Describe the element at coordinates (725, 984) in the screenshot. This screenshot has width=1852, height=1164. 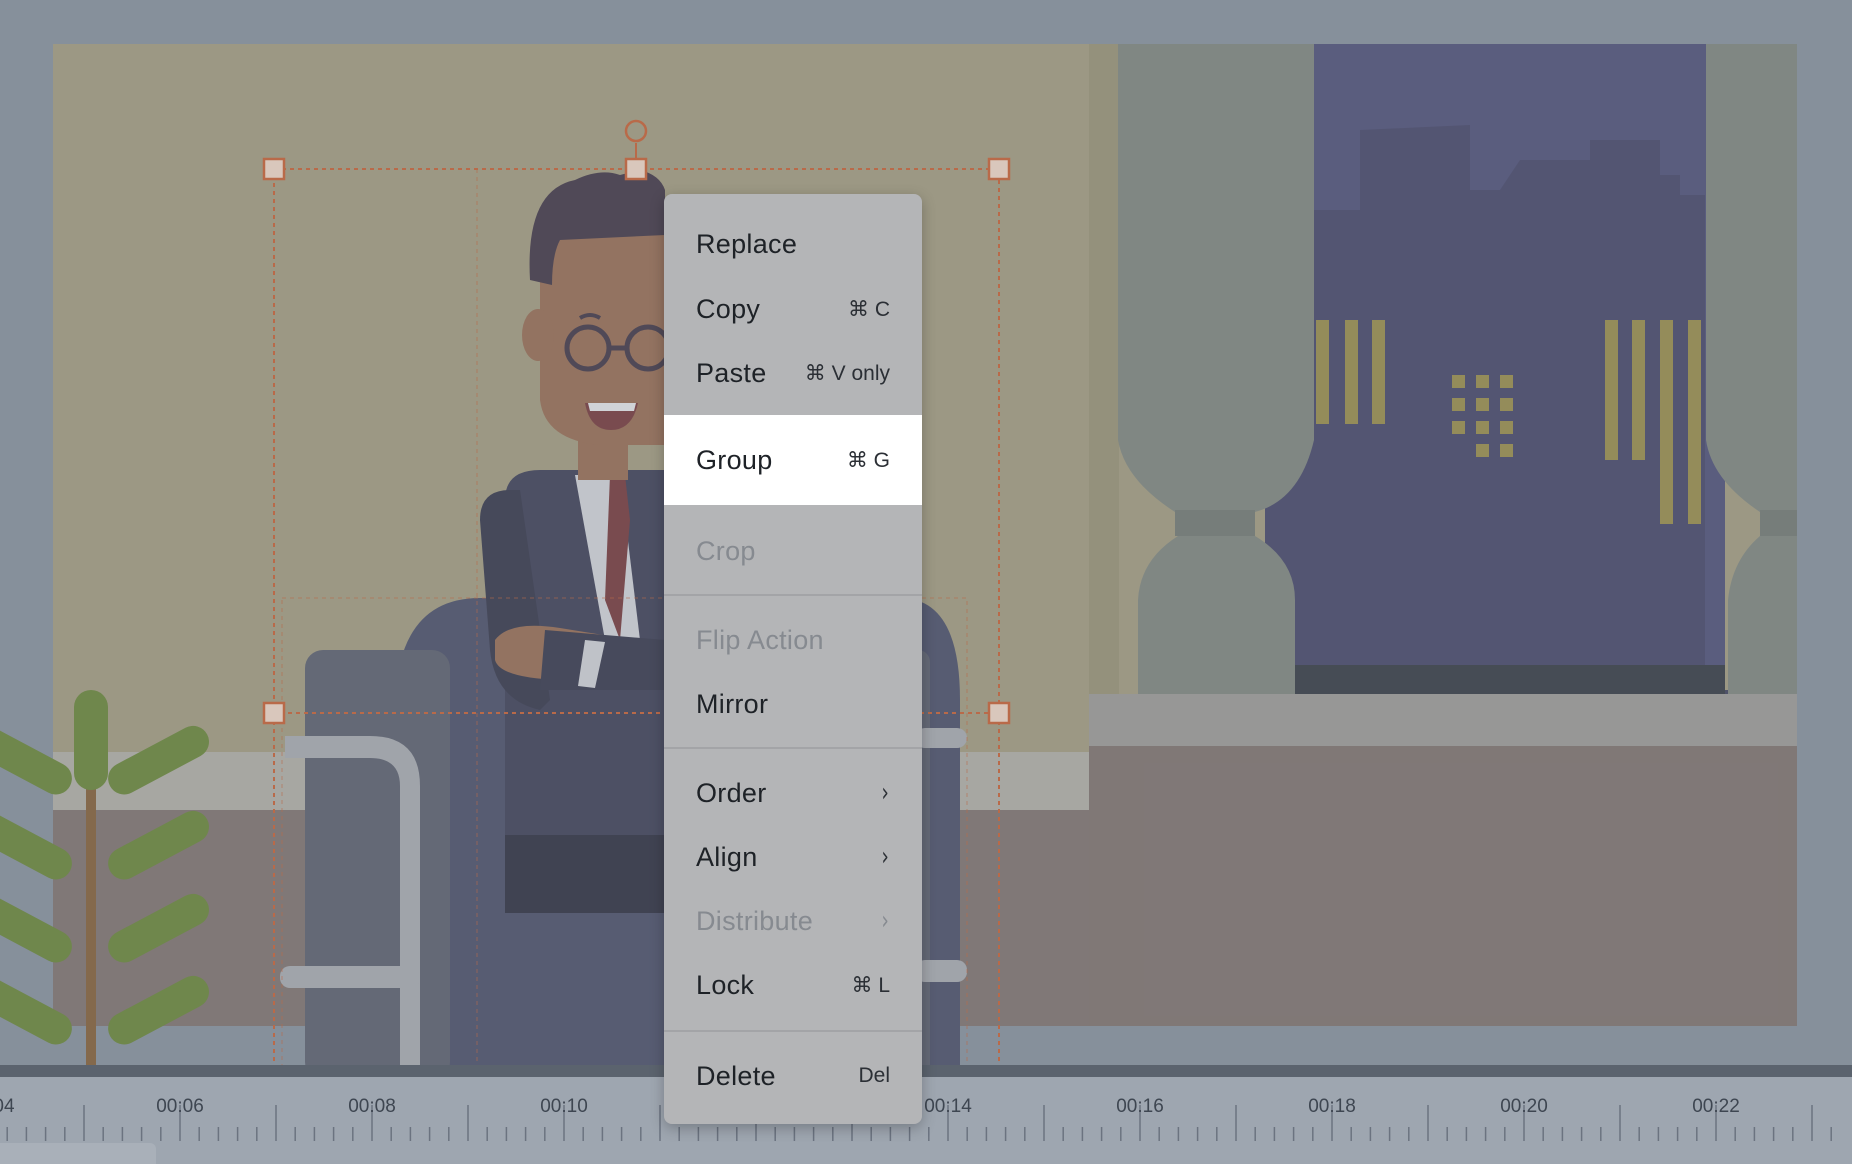
I see `menu-item-label: Lock` at that location.